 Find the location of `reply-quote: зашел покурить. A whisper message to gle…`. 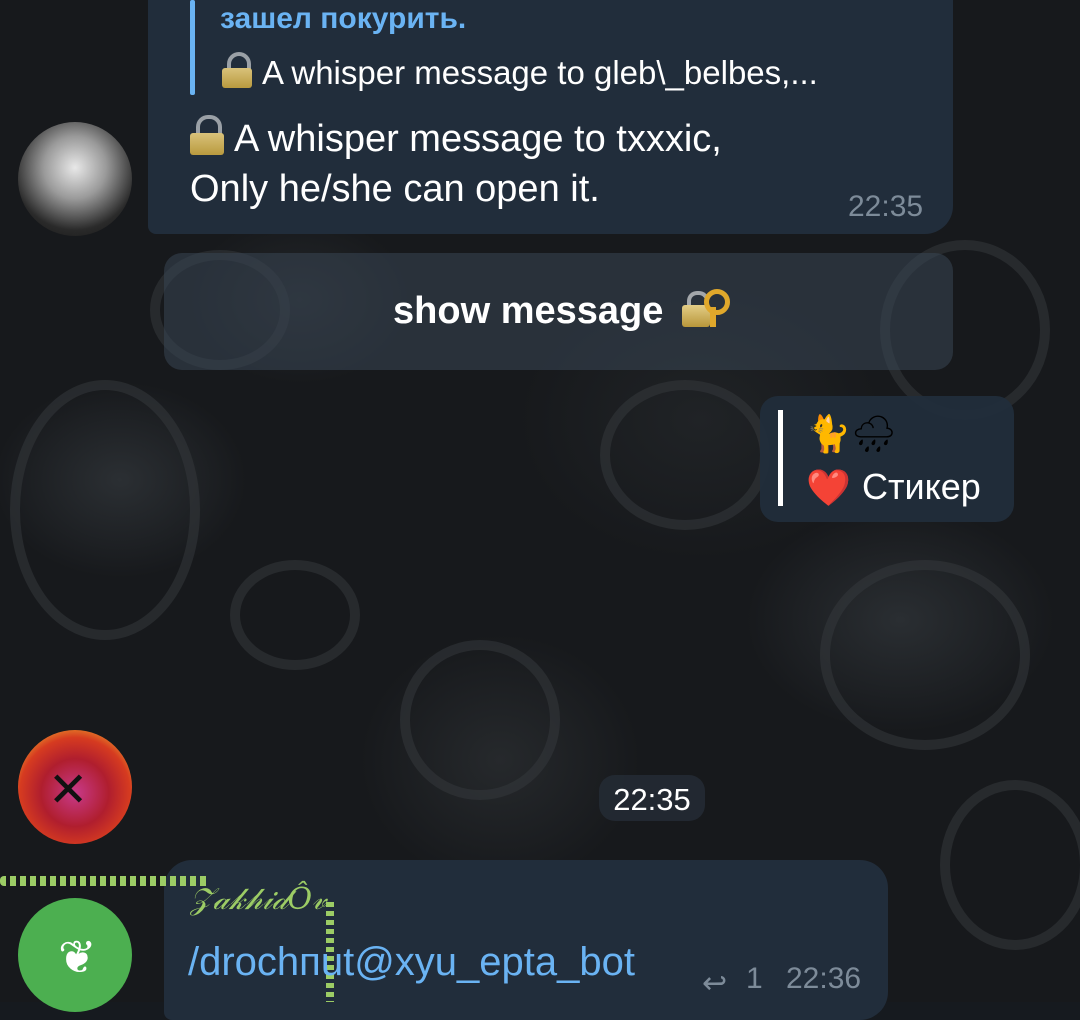

reply-quote: зашел покурить. A whisper message to gle… is located at coordinates (480, 50).